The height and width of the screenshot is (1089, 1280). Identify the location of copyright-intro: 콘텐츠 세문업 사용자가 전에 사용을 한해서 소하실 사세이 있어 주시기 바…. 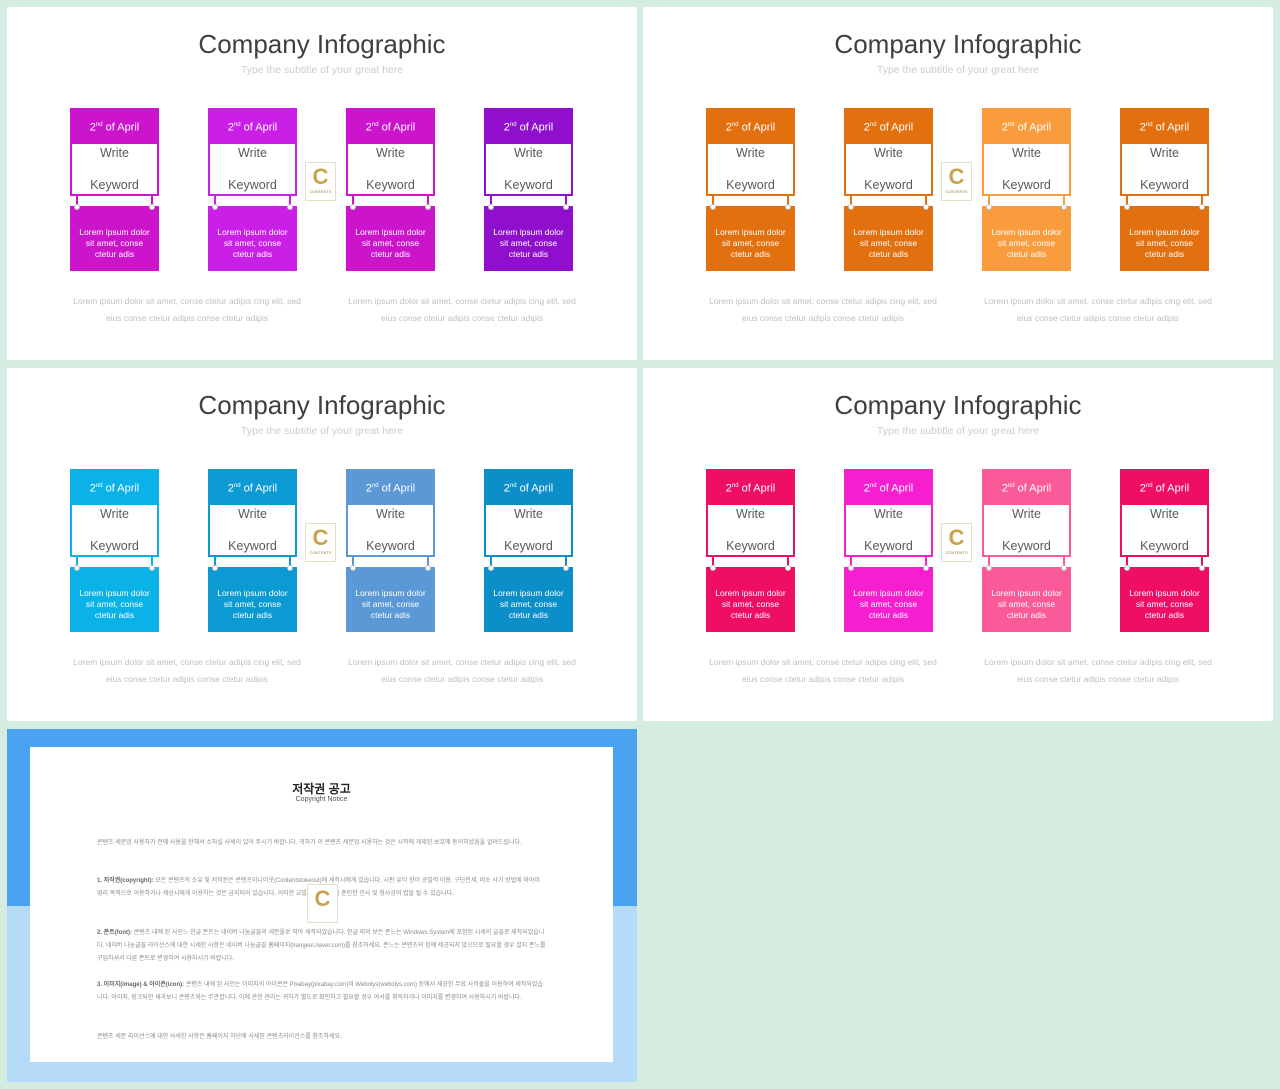
(309, 843).